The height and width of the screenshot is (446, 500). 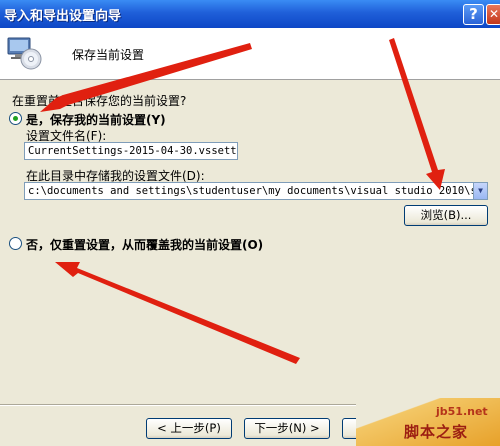 What do you see at coordinates (250, 54) in the screenshot?
I see `wizard-header: 保存当前设置` at bounding box center [250, 54].